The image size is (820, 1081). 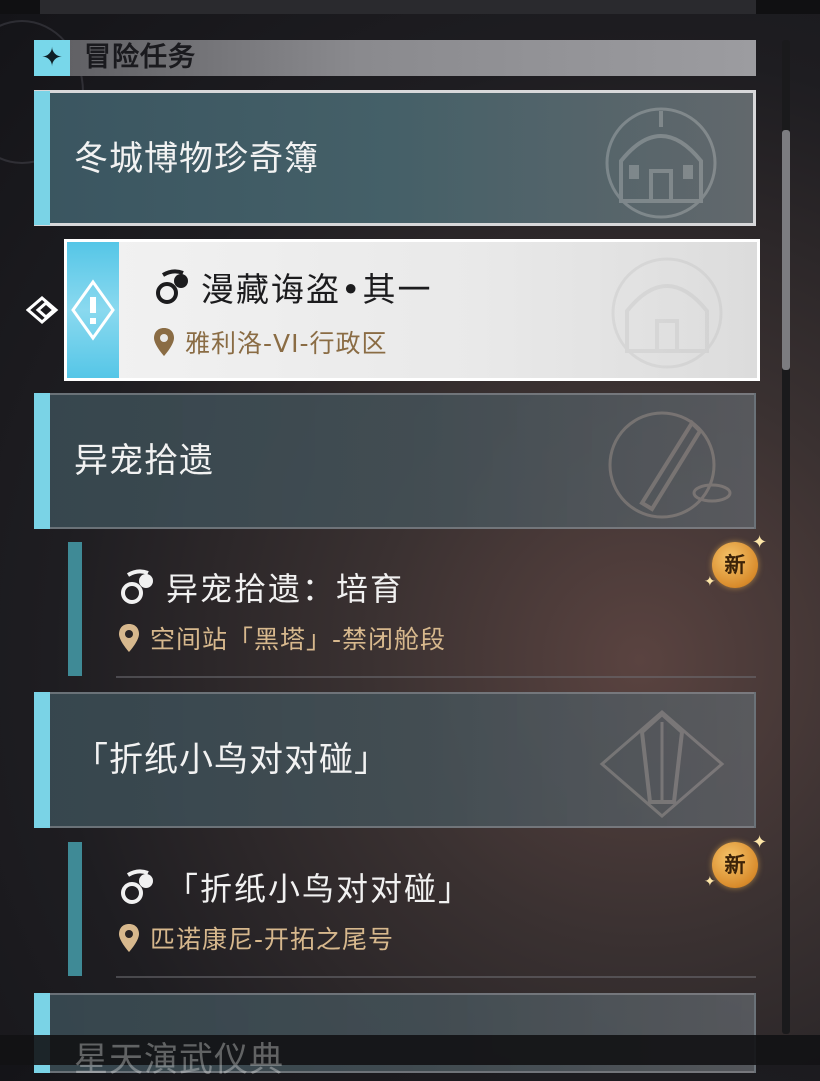 I want to click on quest-location: 空间站「黑塔」-禁闭舱段, so click(x=298, y=639).